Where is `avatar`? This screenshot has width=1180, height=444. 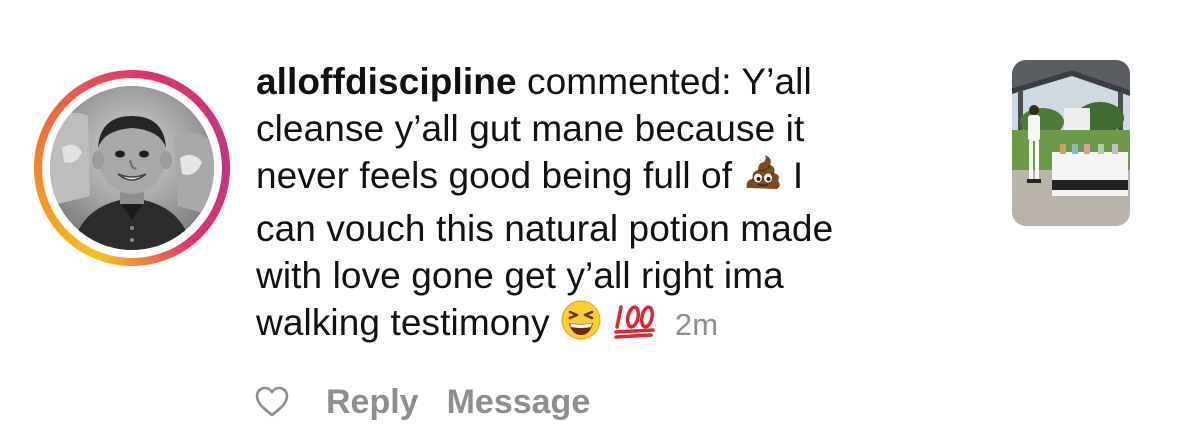 avatar is located at coordinates (132, 168).